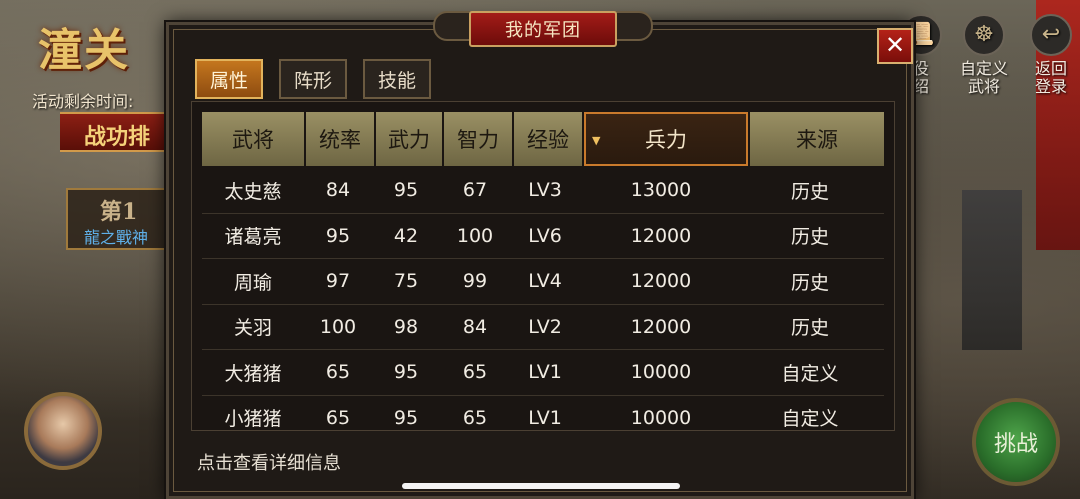 The width and height of the screenshot is (1080, 499). Describe the element at coordinates (478, 139) in the screenshot. I see `column-header-intellect: 智力` at that location.